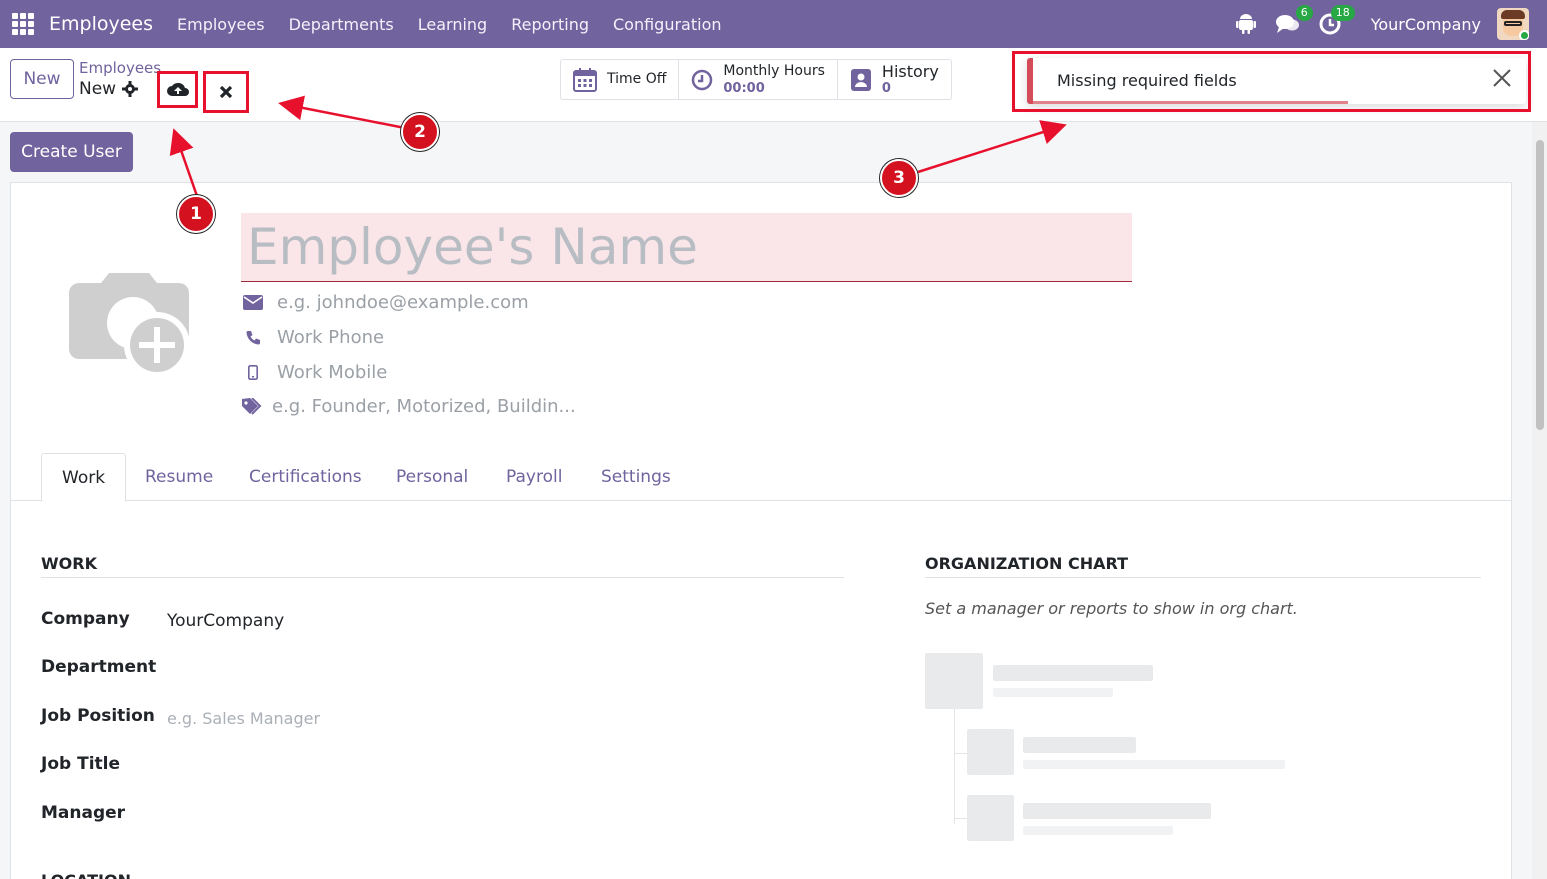 Image resolution: width=1547 pixels, height=879 pixels. Describe the element at coordinates (253, 372) in the screenshot. I see `mobile-icon` at that location.